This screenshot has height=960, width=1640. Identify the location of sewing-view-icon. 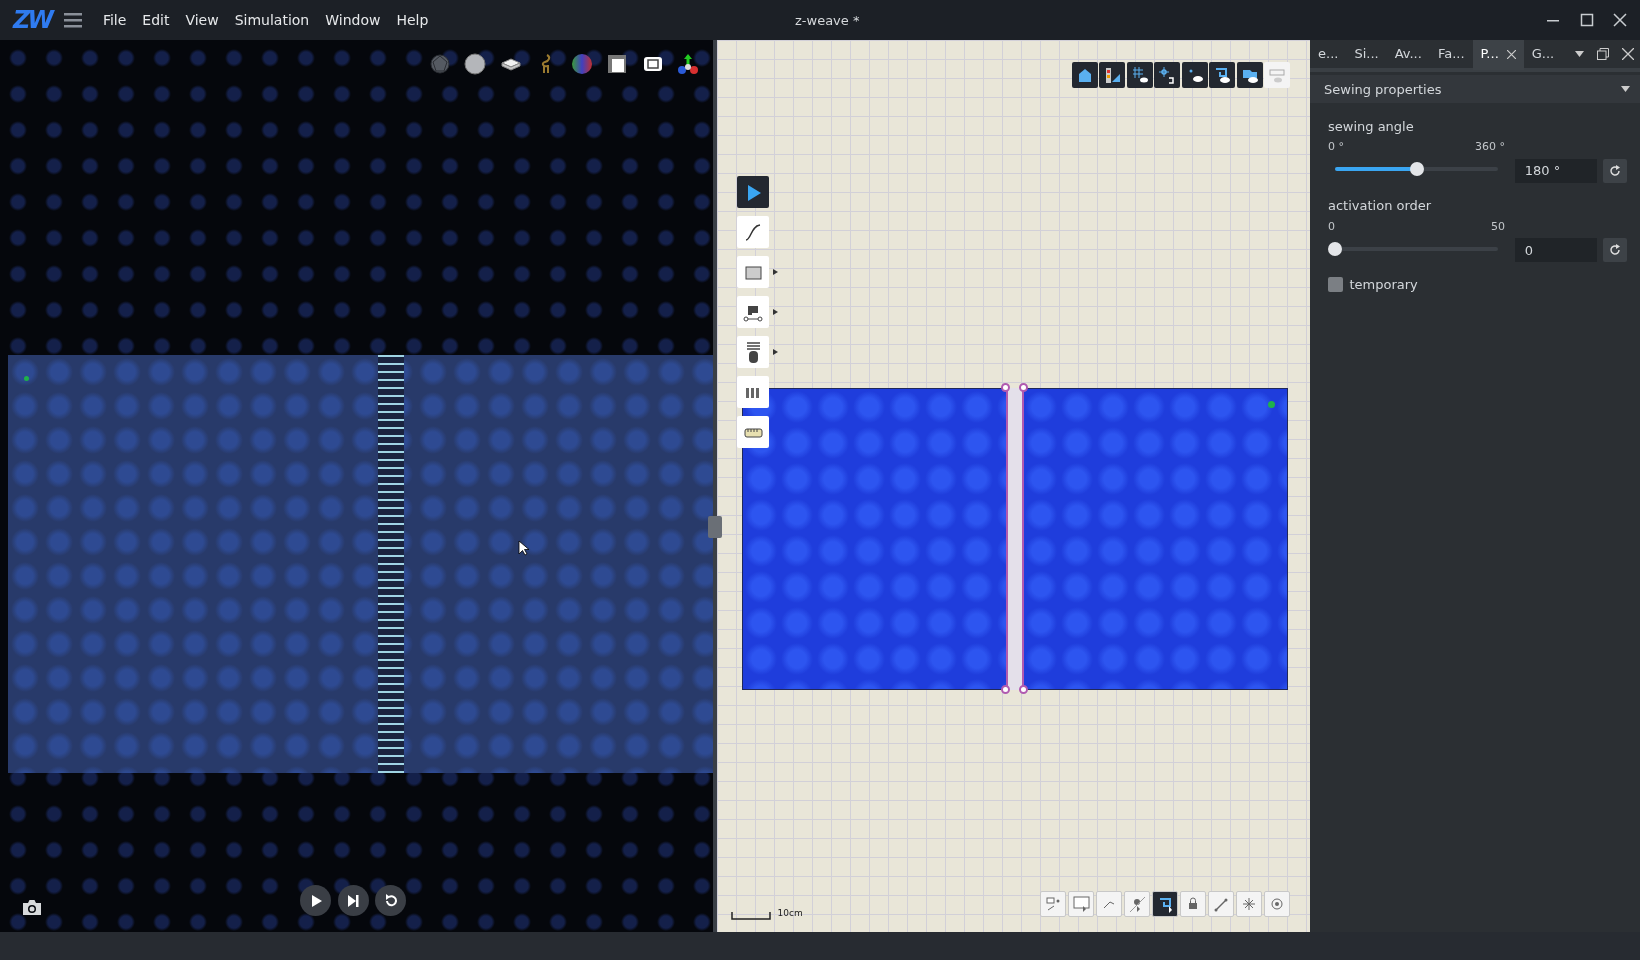
(1222, 75).